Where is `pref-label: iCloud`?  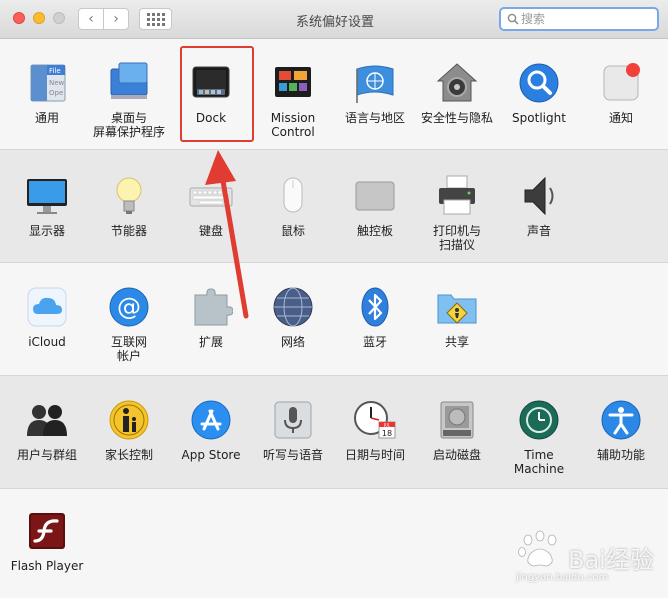
pref-label: iCloud is located at coordinates (47, 342).